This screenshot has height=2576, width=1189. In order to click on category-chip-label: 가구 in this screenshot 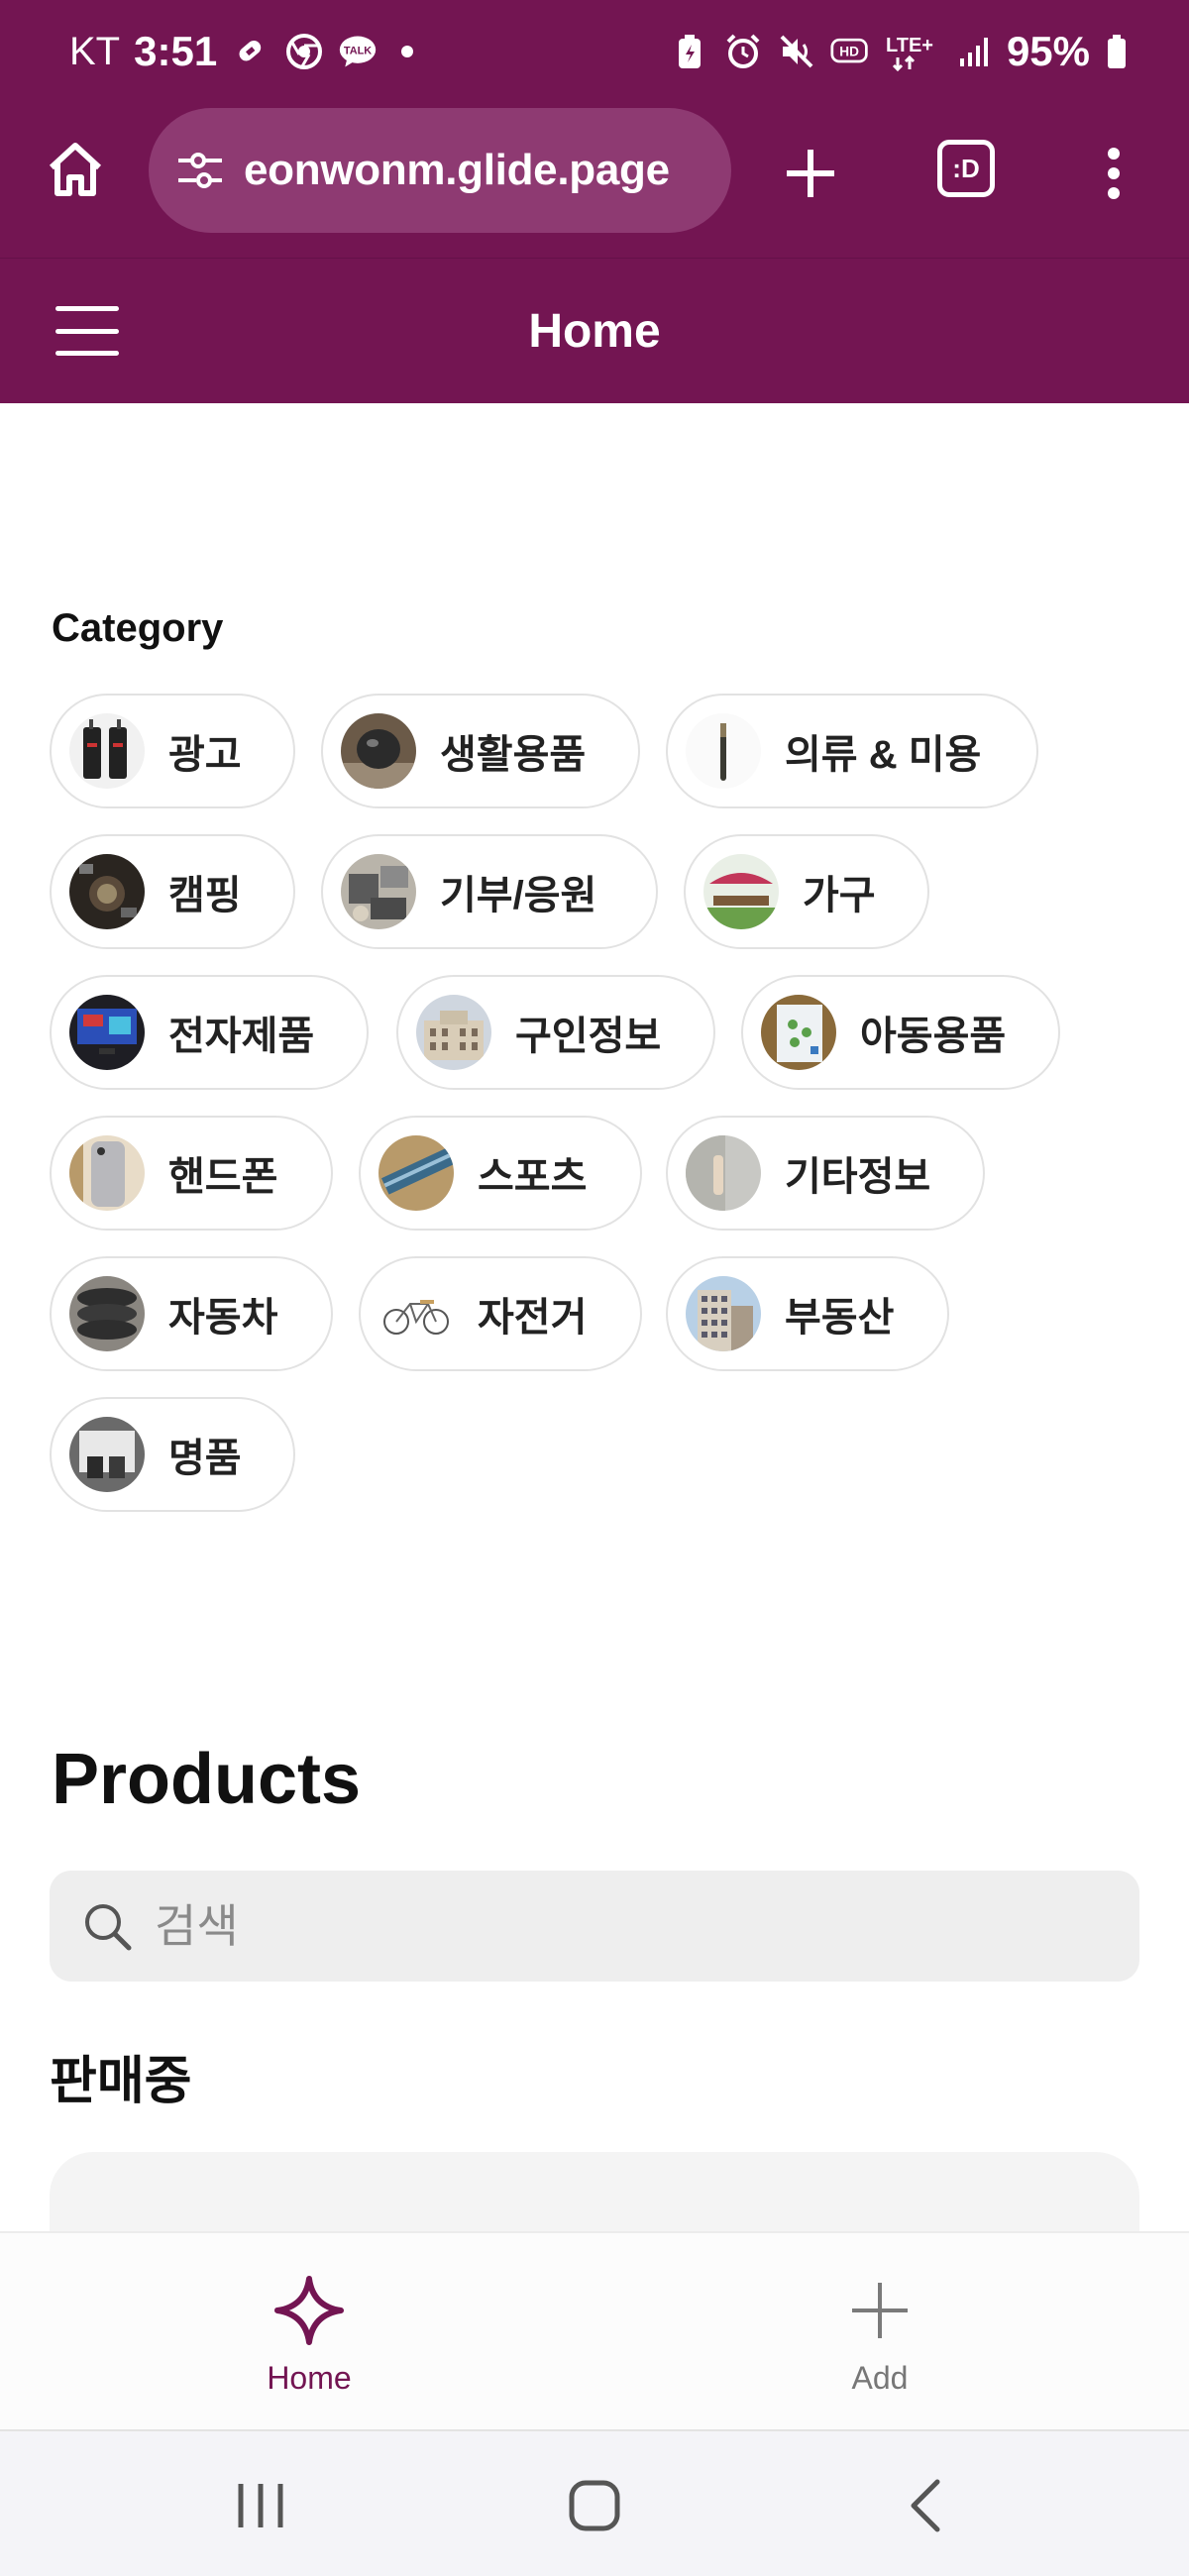, I will do `click(839, 895)`.